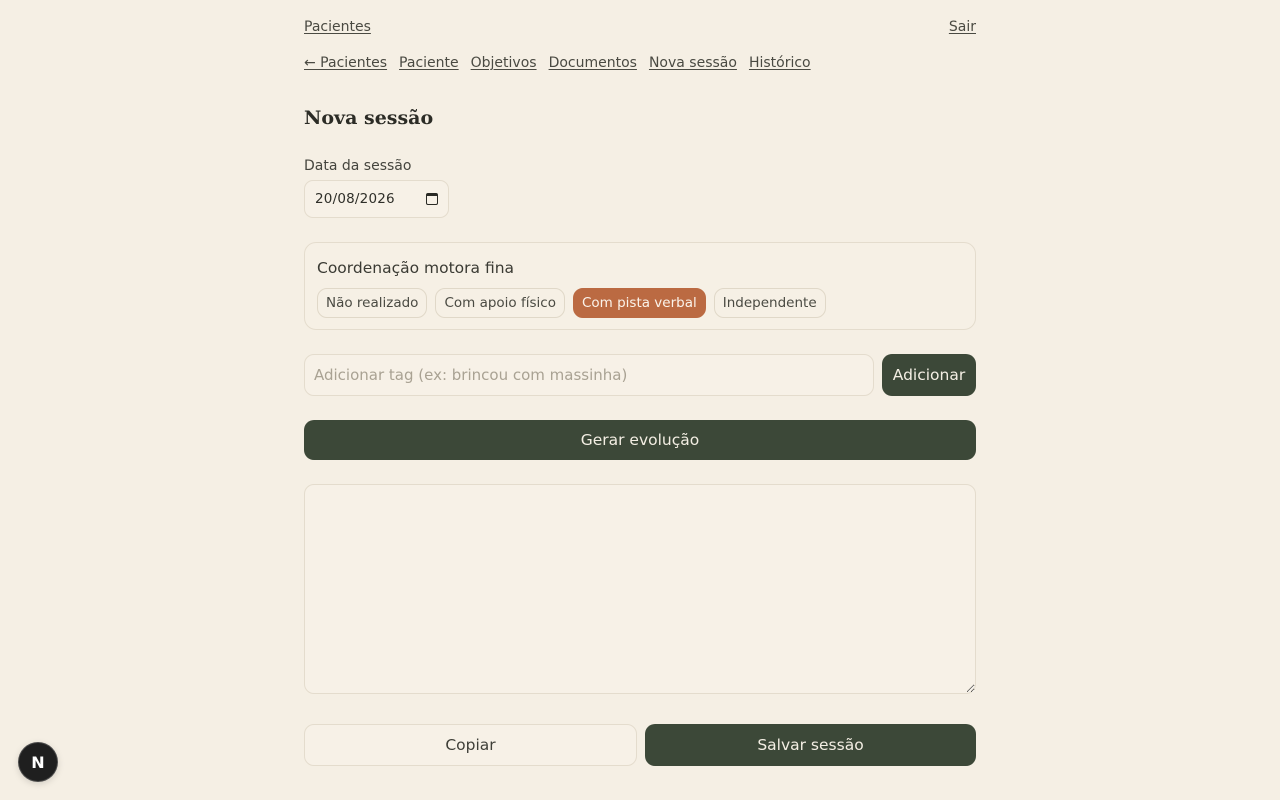 Image resolution: width=1280 pixels, height=800 pixels. I want to click on subnav-history: Histórico, so click(780, 63).